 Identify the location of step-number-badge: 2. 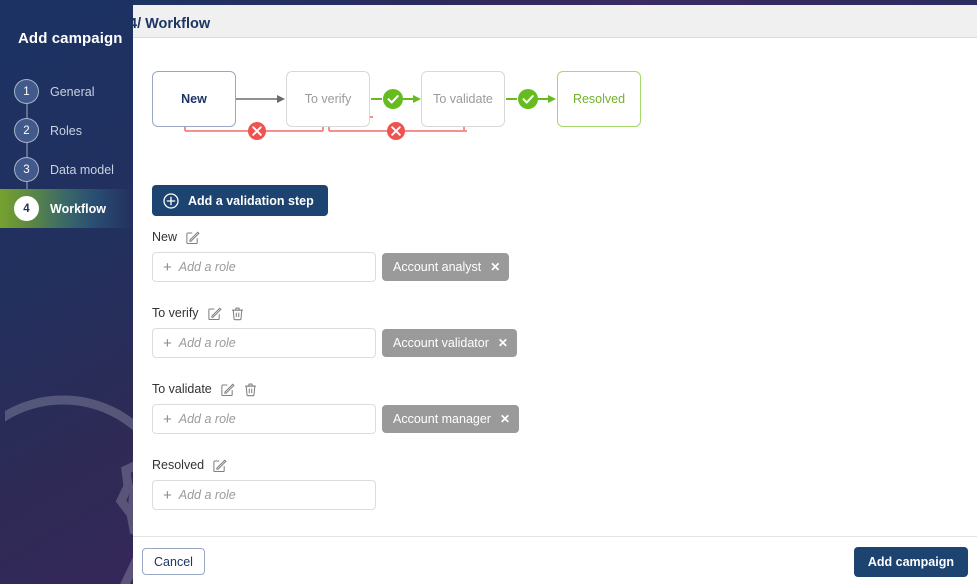
(26, 130).